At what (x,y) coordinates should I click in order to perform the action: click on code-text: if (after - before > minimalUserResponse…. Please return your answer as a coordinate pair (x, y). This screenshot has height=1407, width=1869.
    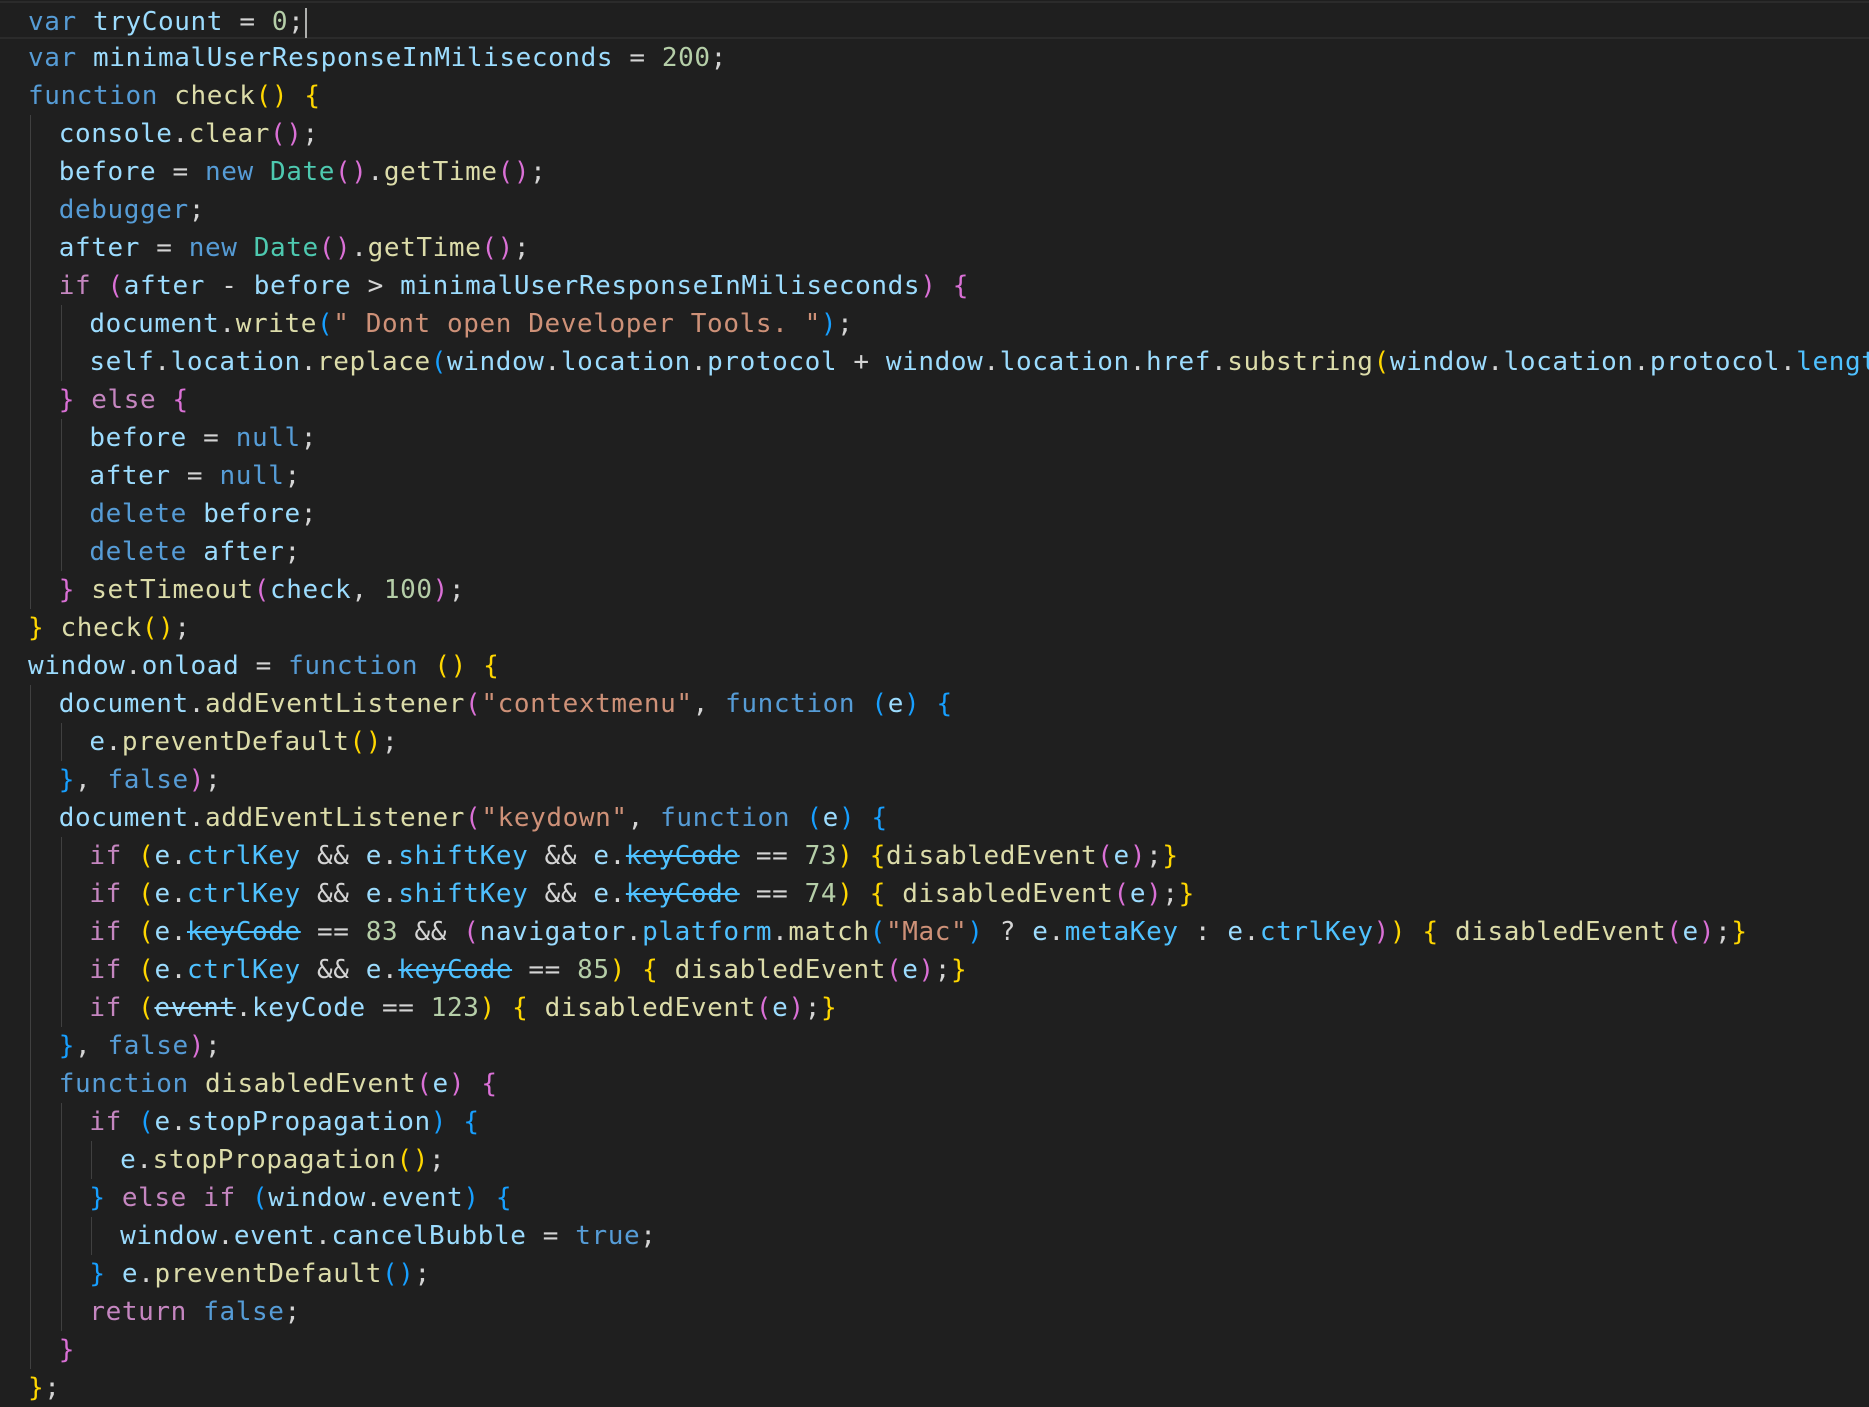
    Looking at the image, I should click on (514, 286).